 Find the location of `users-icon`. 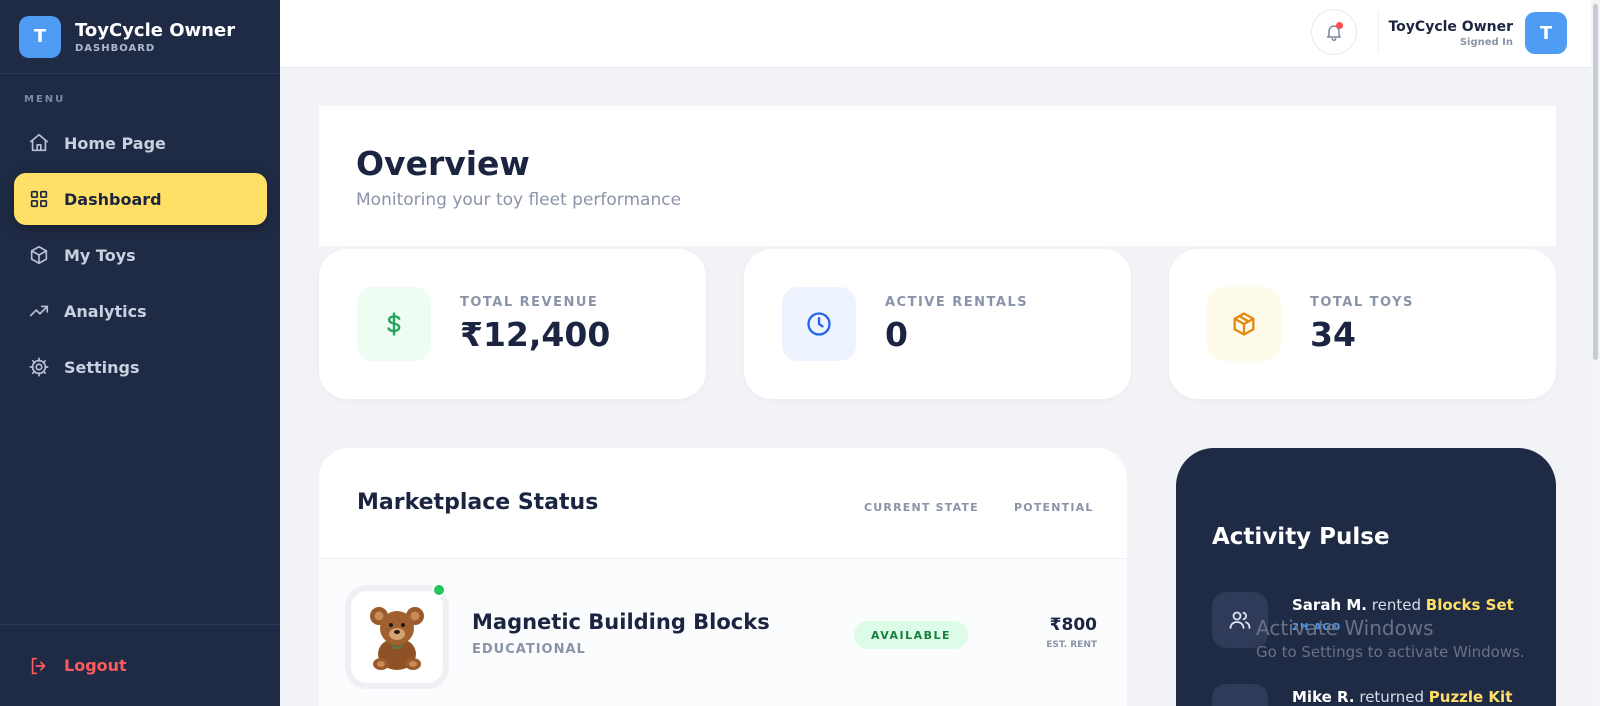

users-icon is located at coordinates (1240, 620).